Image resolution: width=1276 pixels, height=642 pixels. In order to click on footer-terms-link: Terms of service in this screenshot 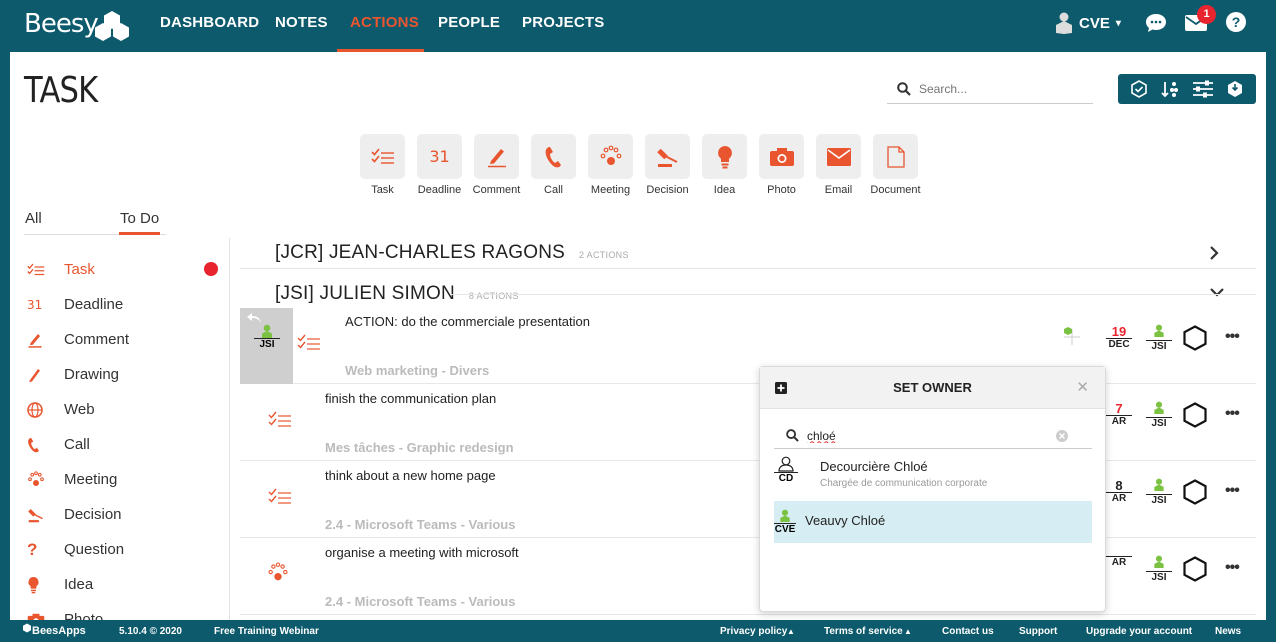, I will do `click(863, 631)`.